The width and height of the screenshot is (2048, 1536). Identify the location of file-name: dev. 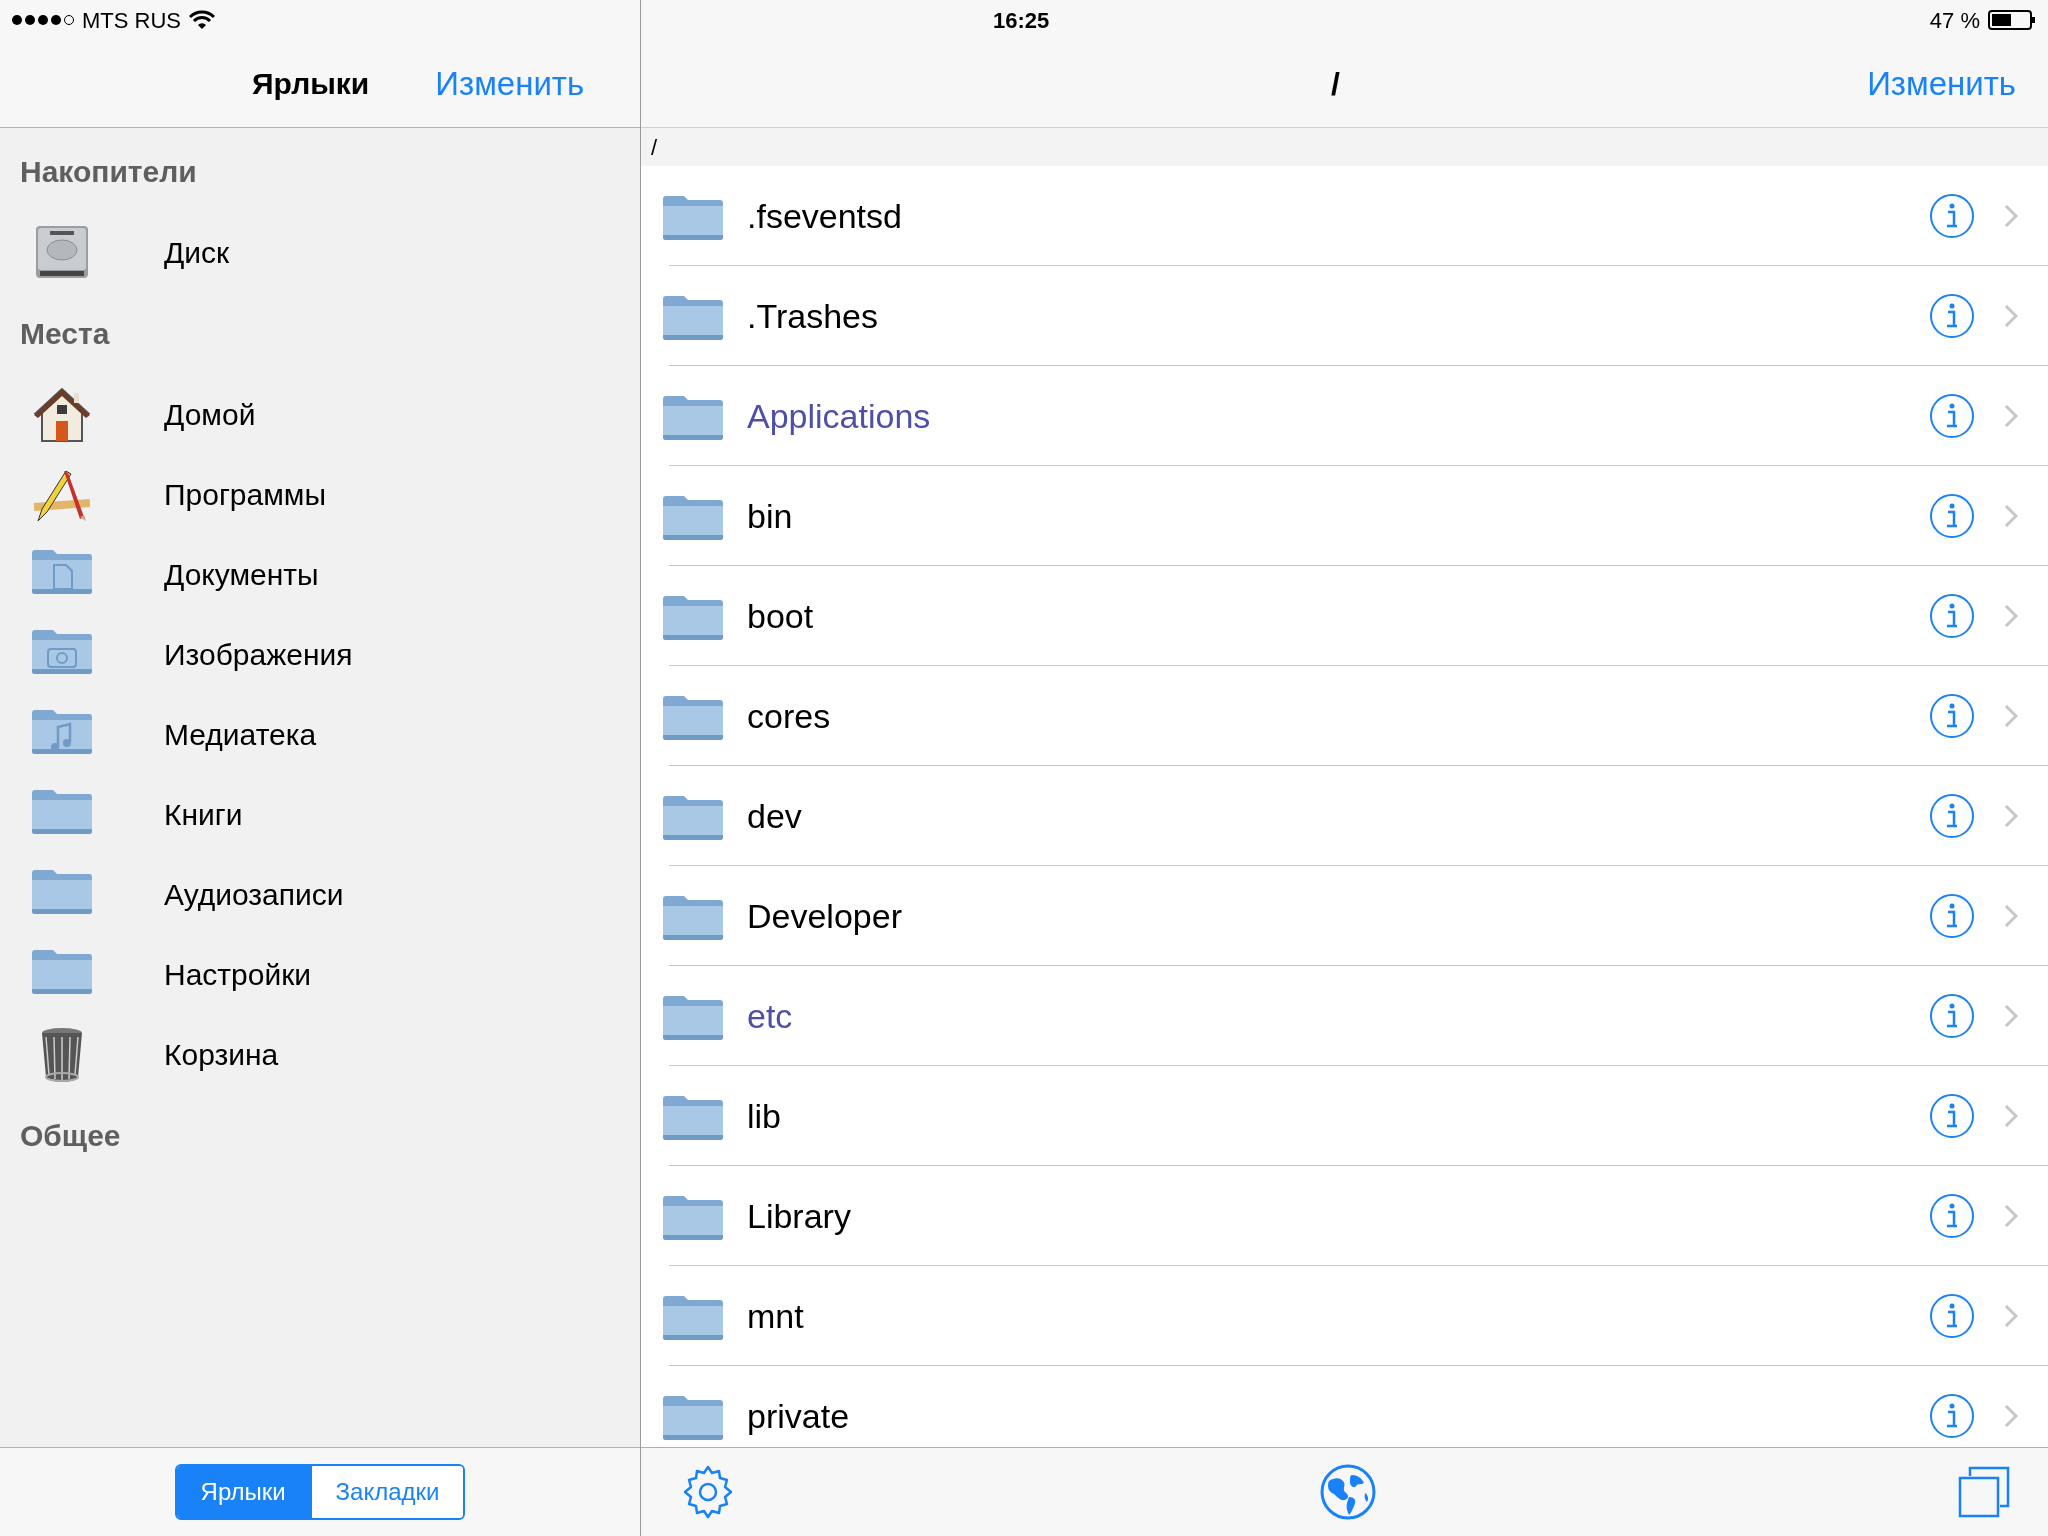
(774, 816).